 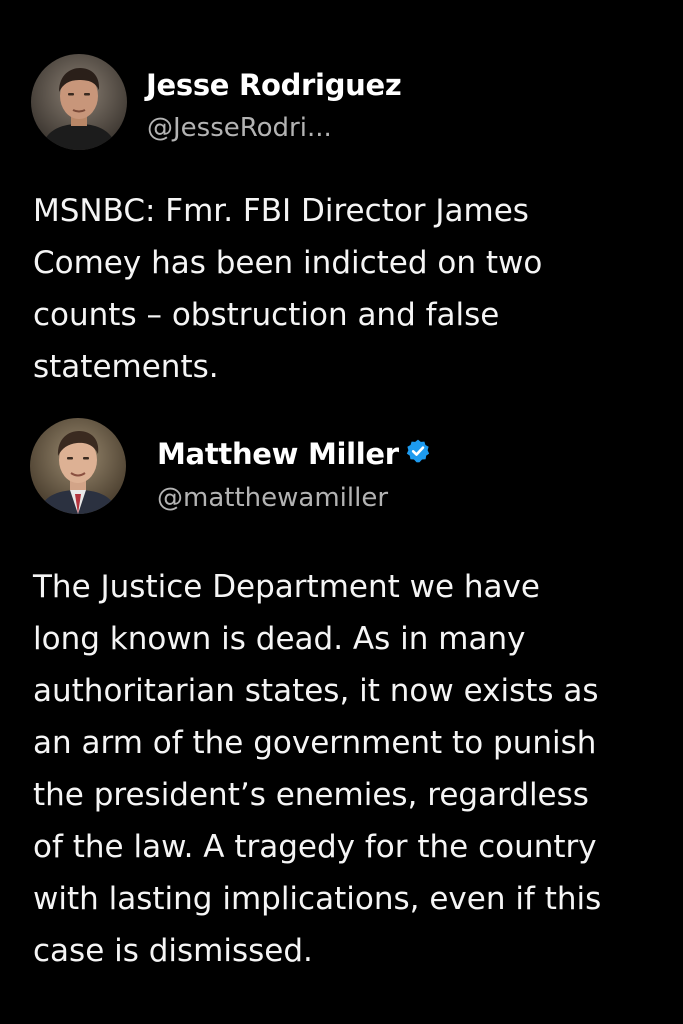 I want to click on user-handle: @matthewamiller, so click(x=272, y=498).